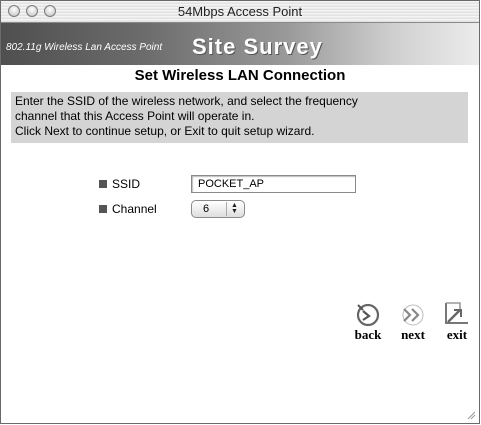  I want to click on back-icon, so click(368, 314).